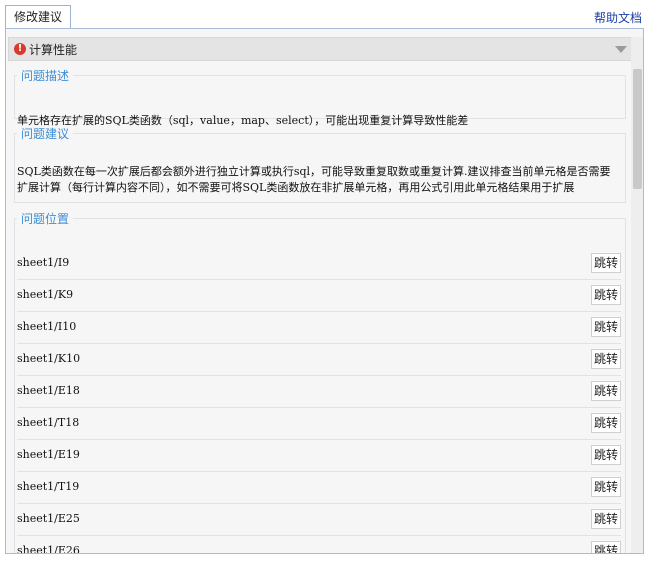 This screenshot has width=654, height=571. I want to click on section-header: ! 计算性能, so click(321, 49).